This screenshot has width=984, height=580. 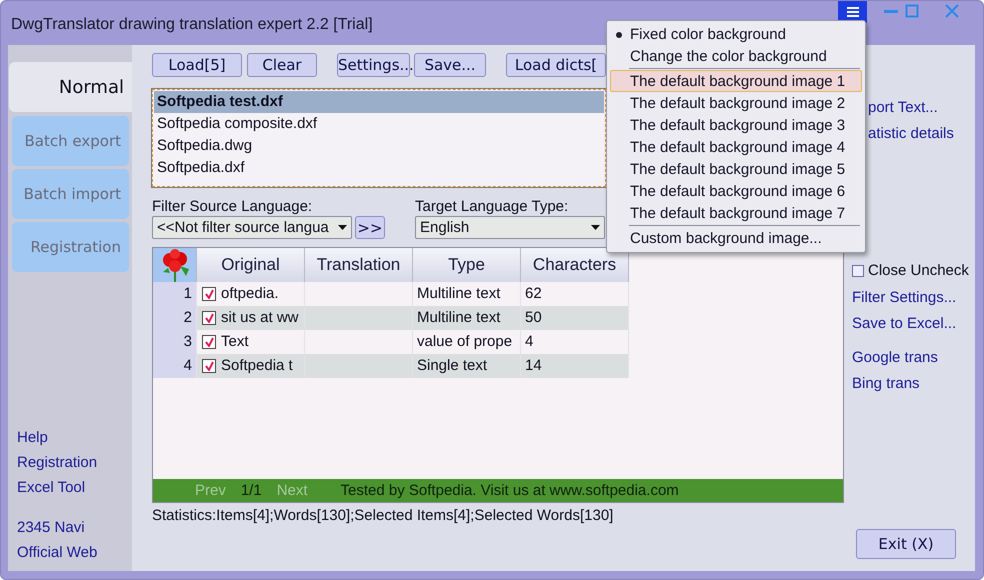 What do you see at coordinates (379, 124) in the screenshot?
I see `file-item: Softpedia composite.dxf` at bounding box center [379, 124].